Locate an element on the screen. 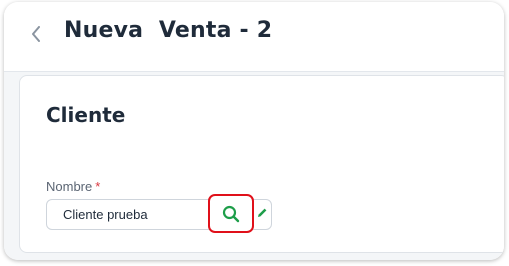 This screenshot has width=509, height=266. page-title: Nueva Venta - 2 is located at coordinates (168, 30).